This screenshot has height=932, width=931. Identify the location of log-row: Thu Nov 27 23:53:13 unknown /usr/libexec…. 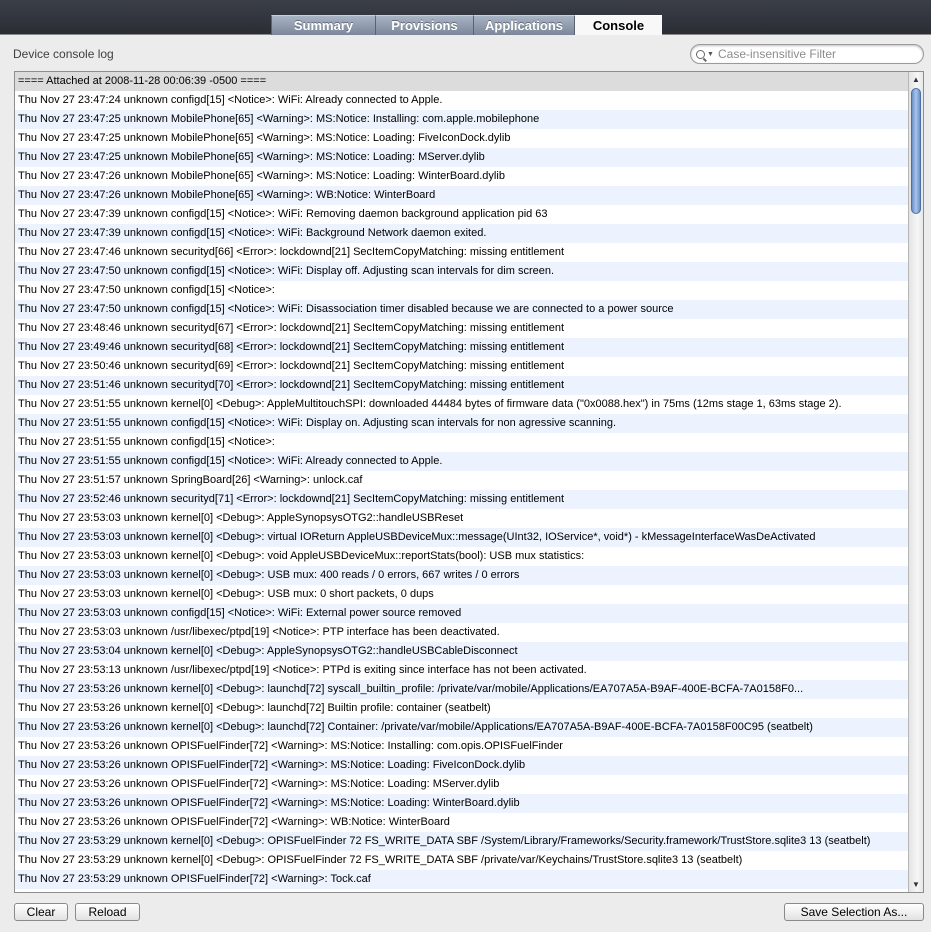
(462, 670).